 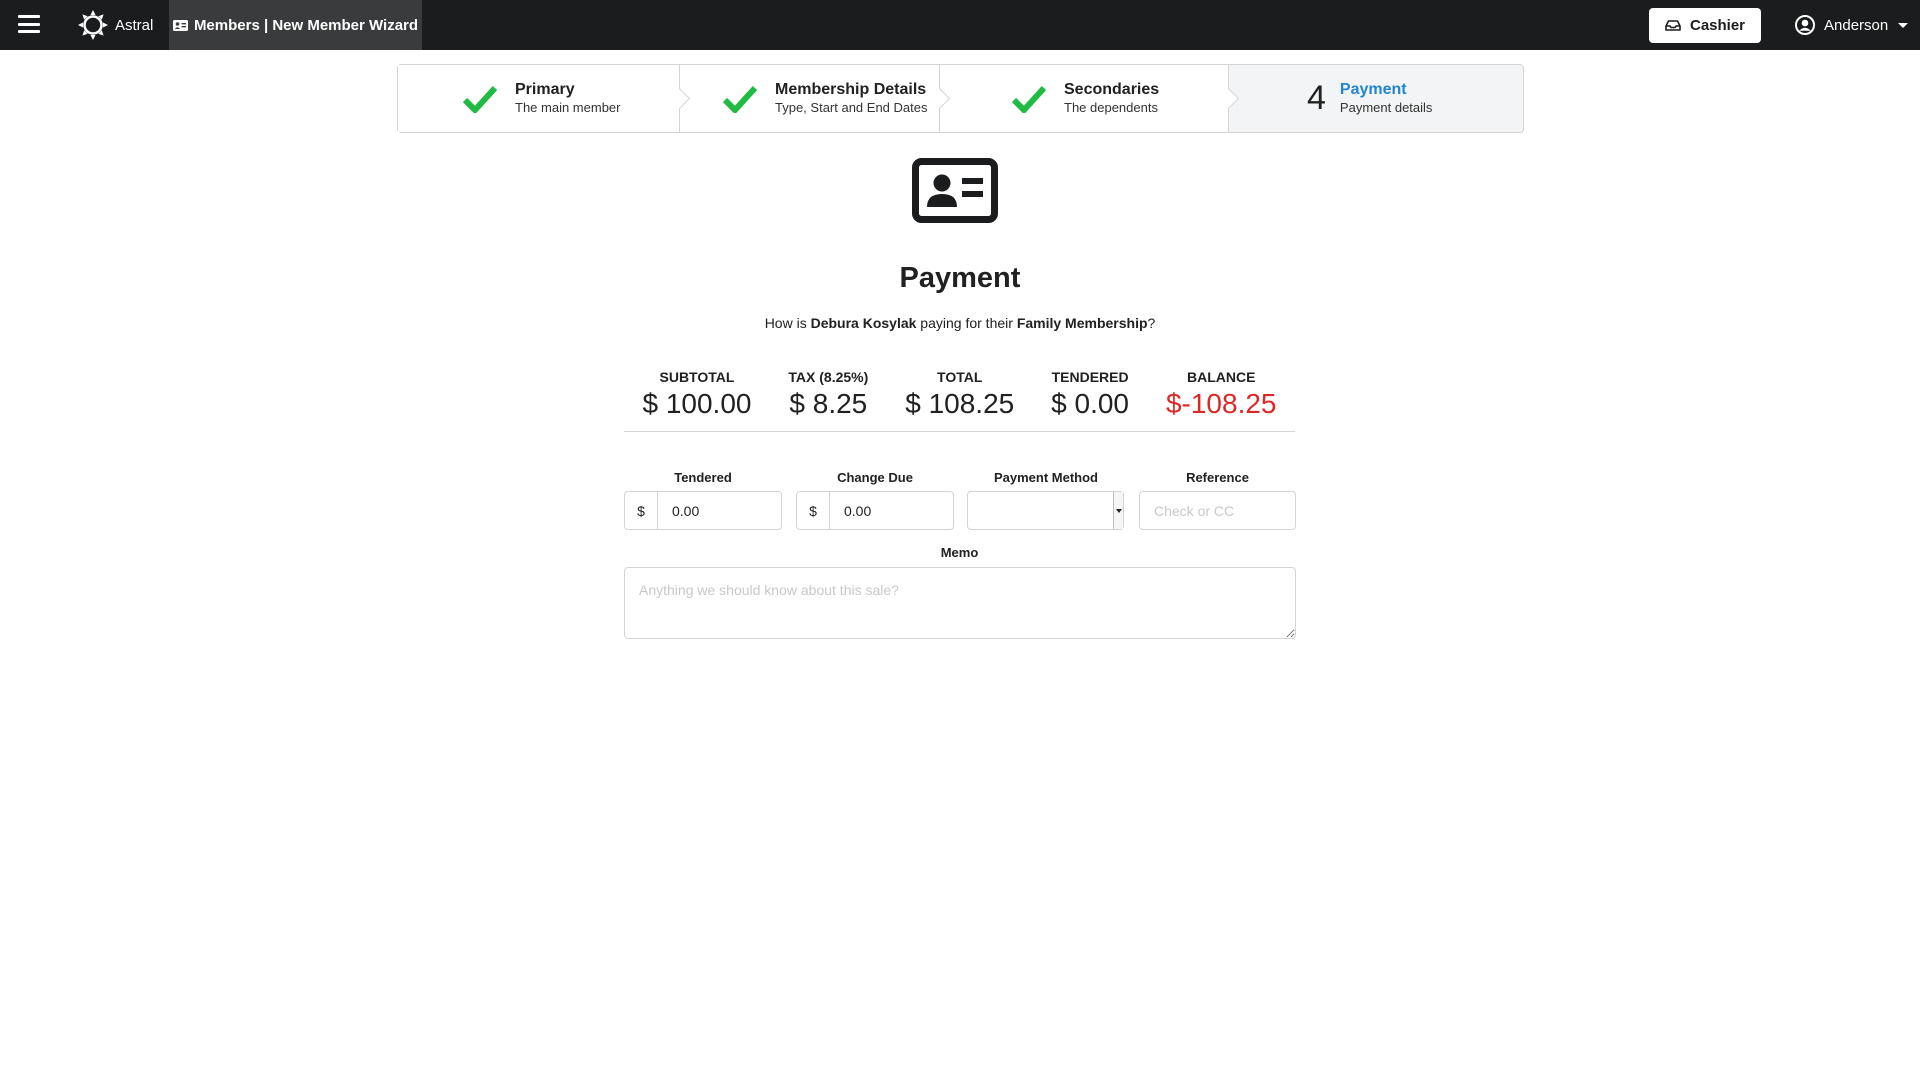 I want to click on step-number: 4, so click(x=1316, y=98).